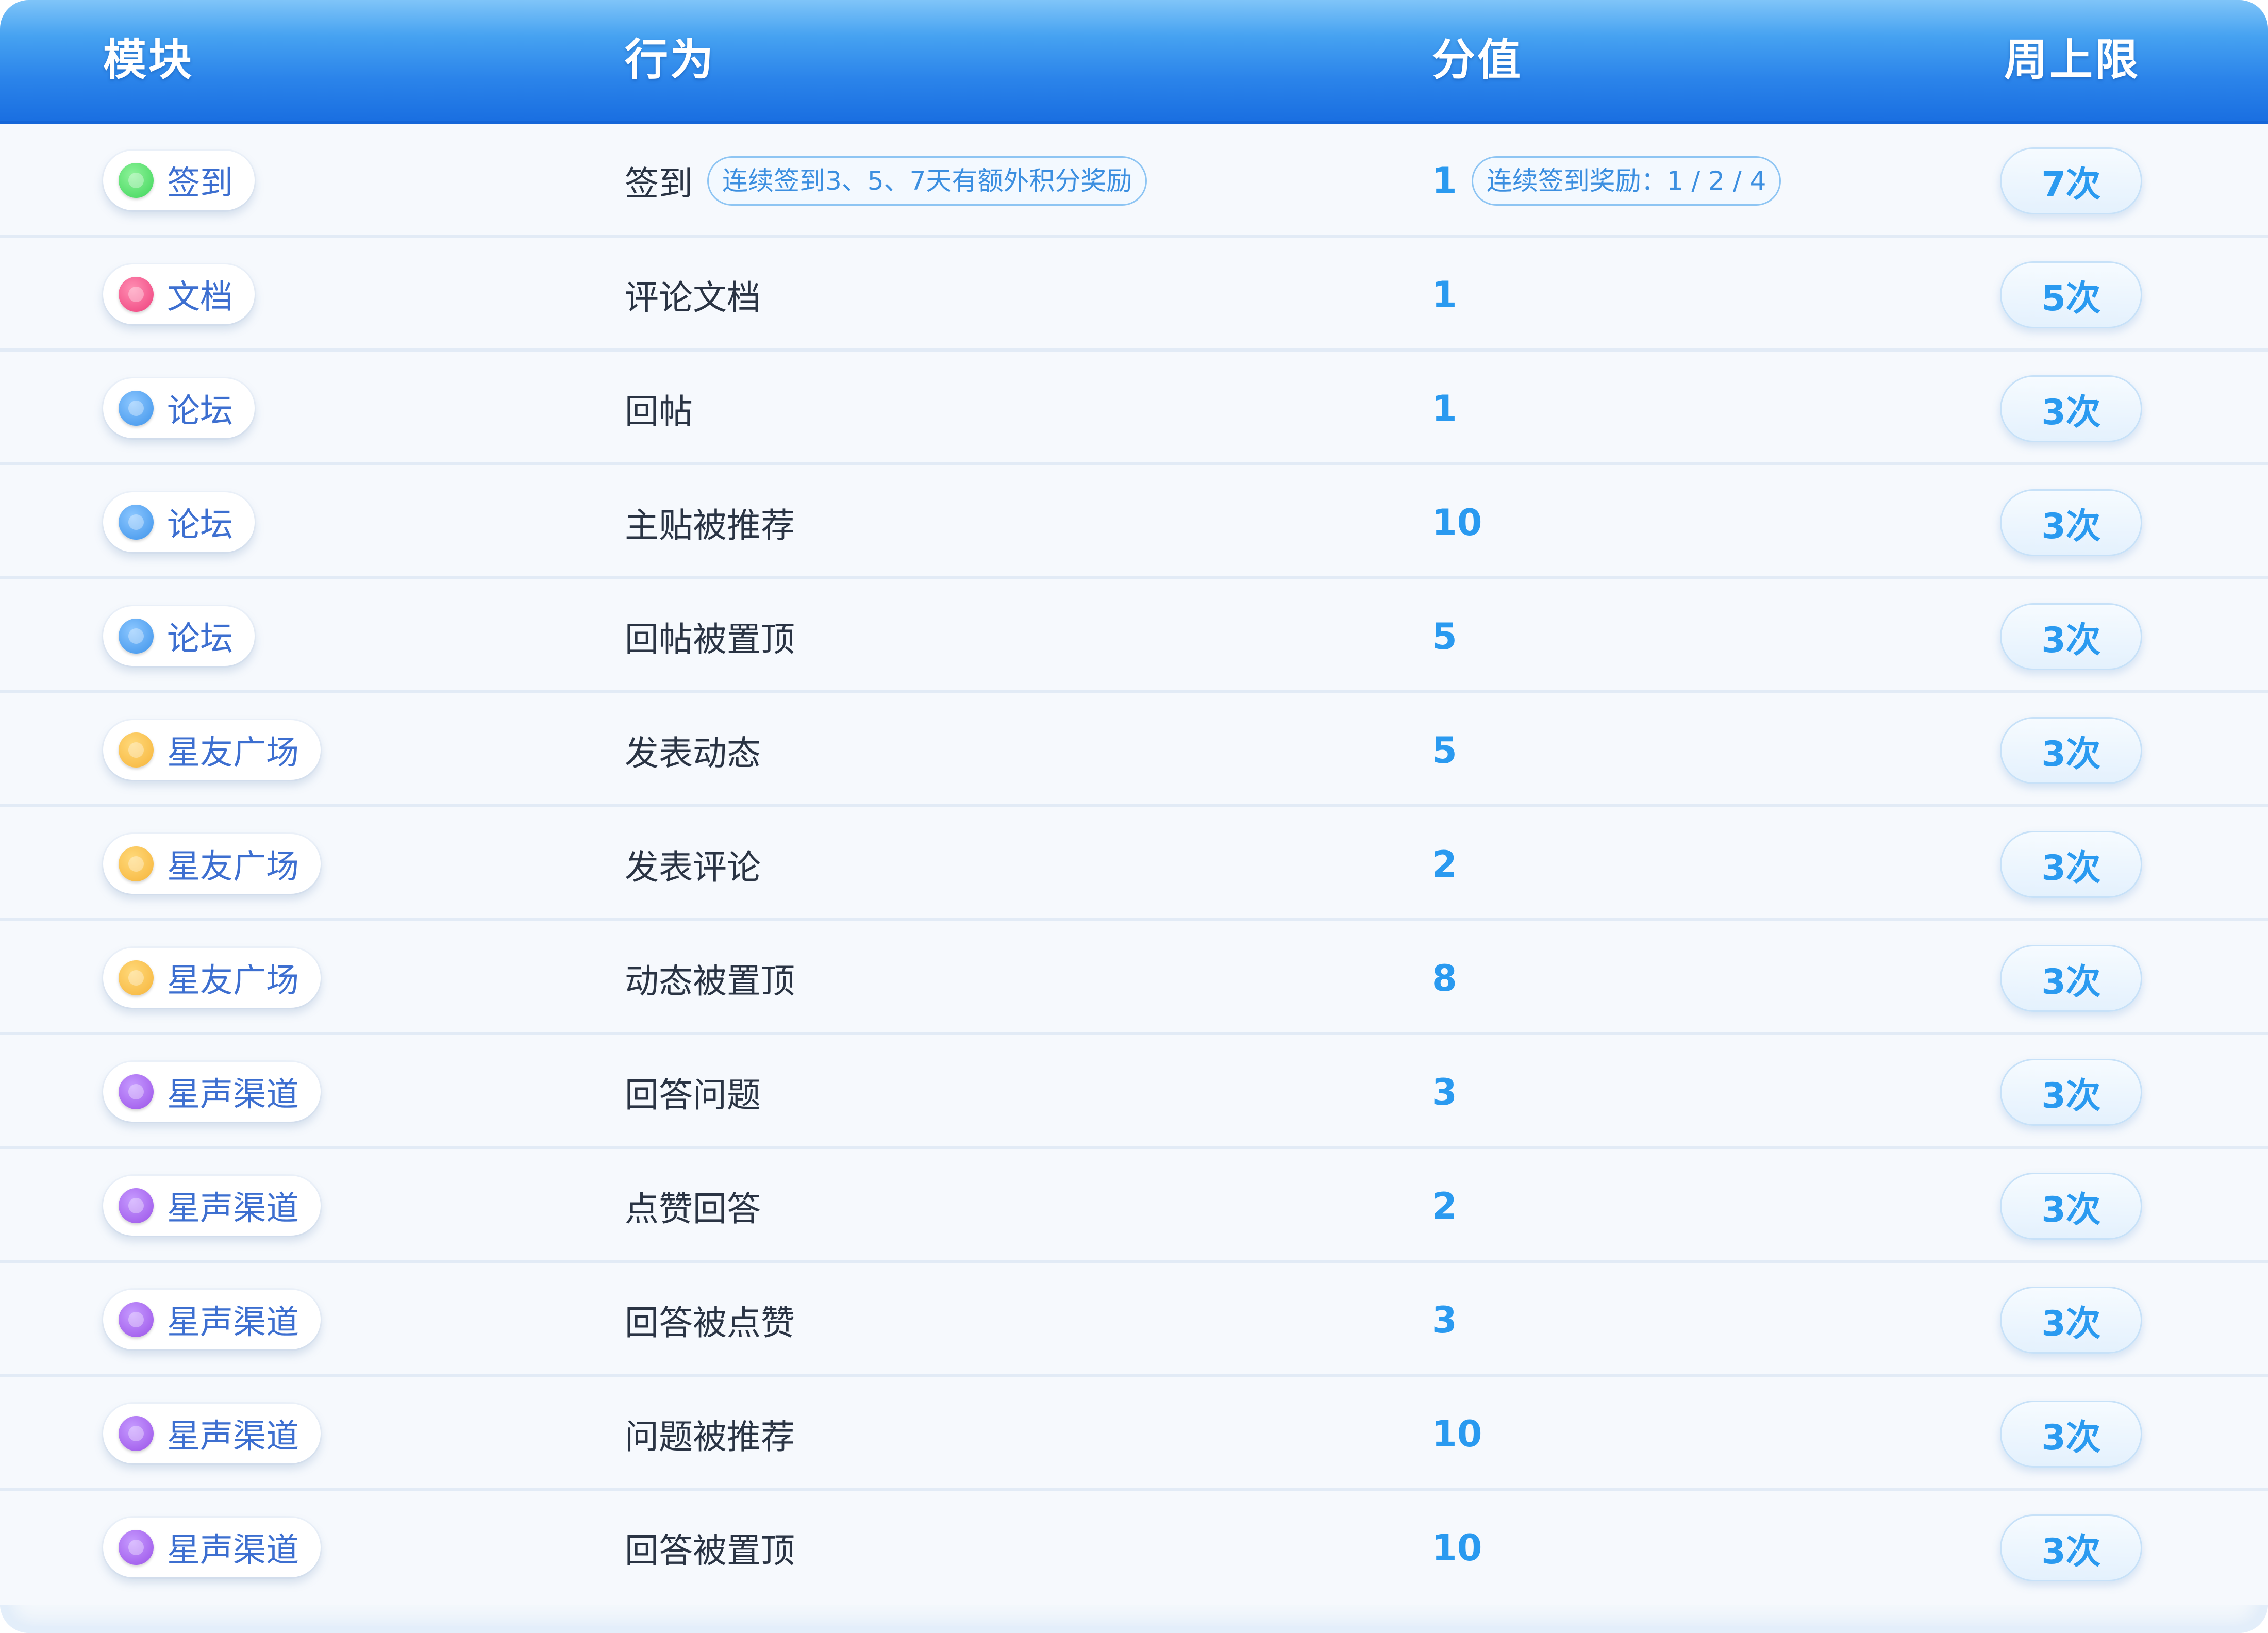  I want to click on score-cell: 8, so click(1444, 978).